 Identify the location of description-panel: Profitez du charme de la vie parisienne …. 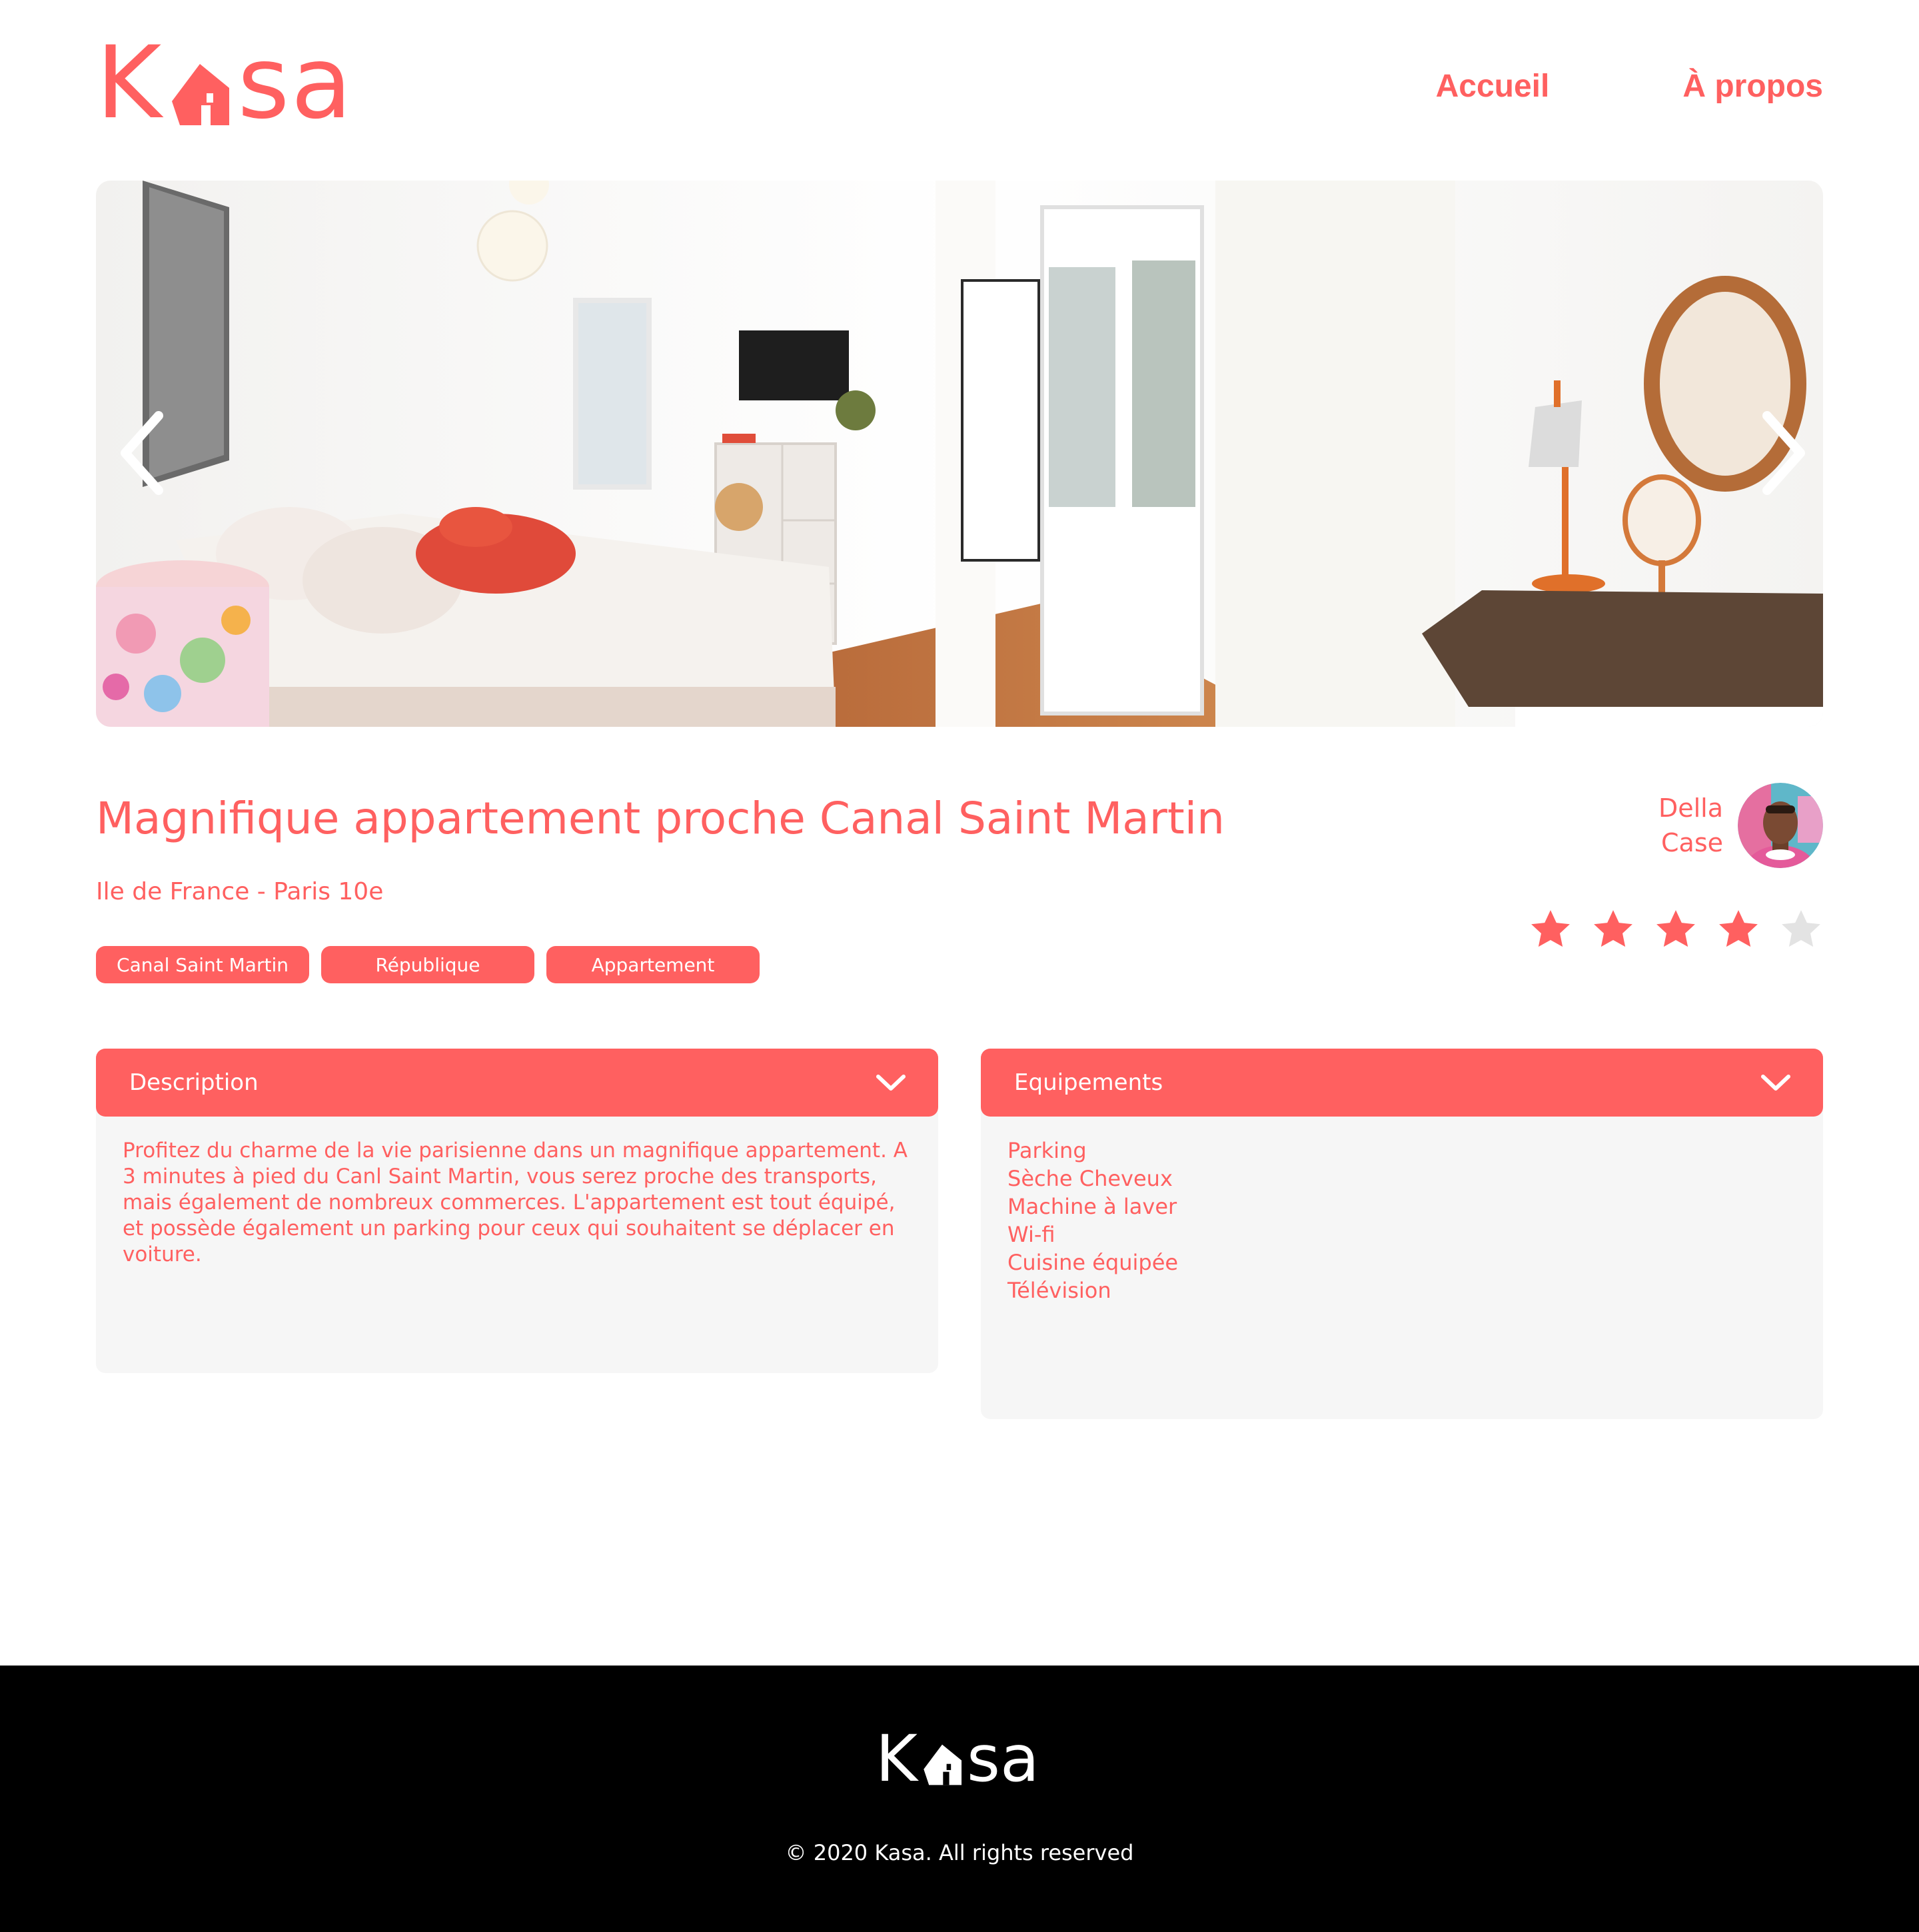
(517, 1238).